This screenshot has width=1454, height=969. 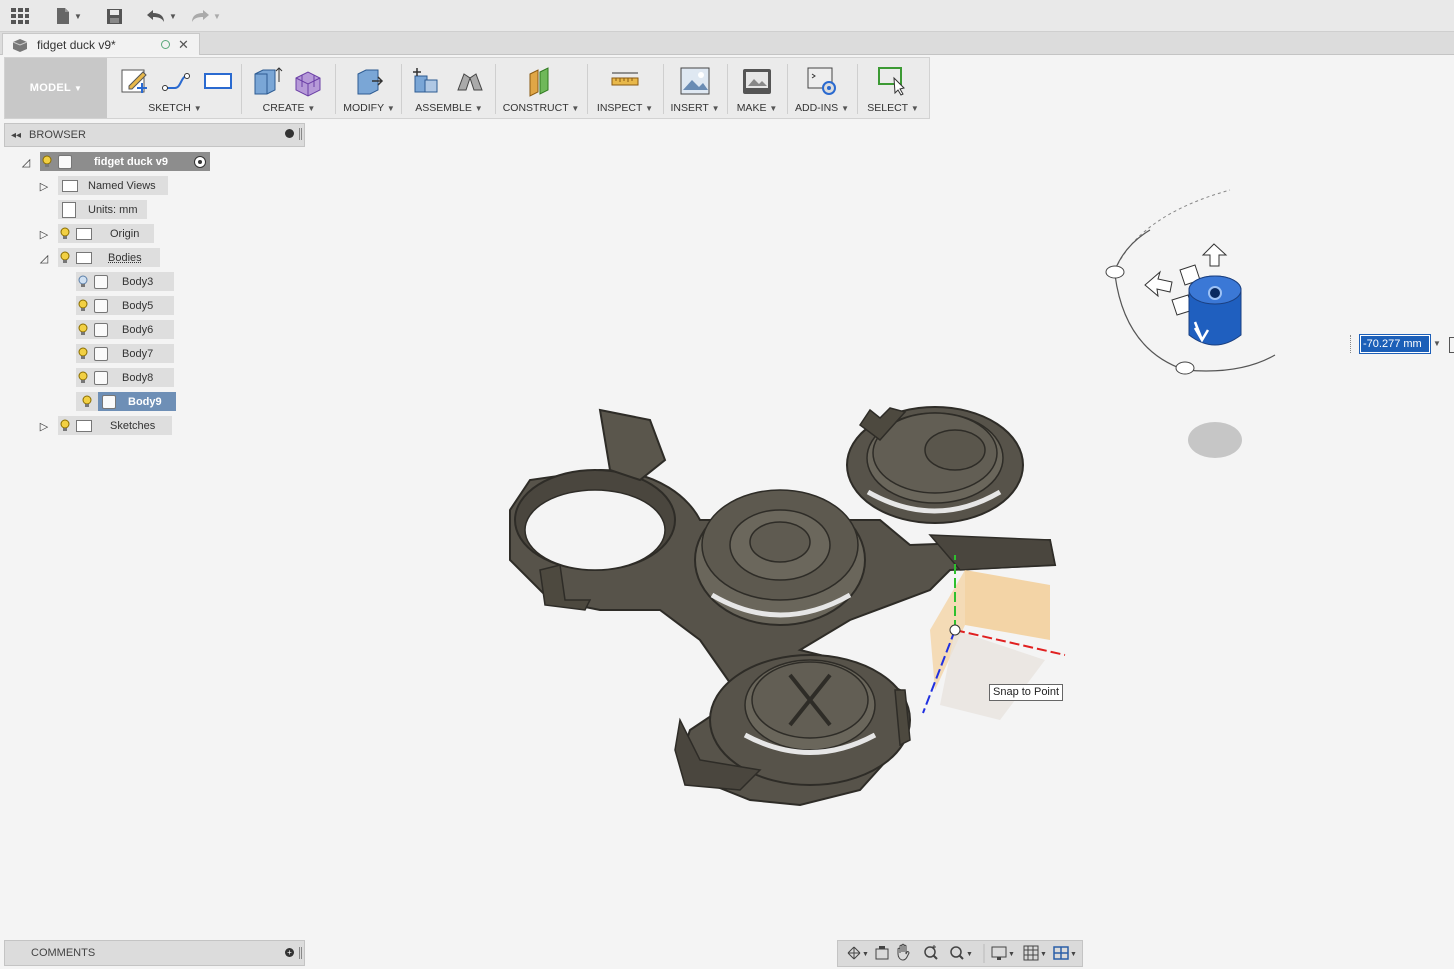 I want to click on inspect-group: INSPECT ▼, so click(x=625, y=88).